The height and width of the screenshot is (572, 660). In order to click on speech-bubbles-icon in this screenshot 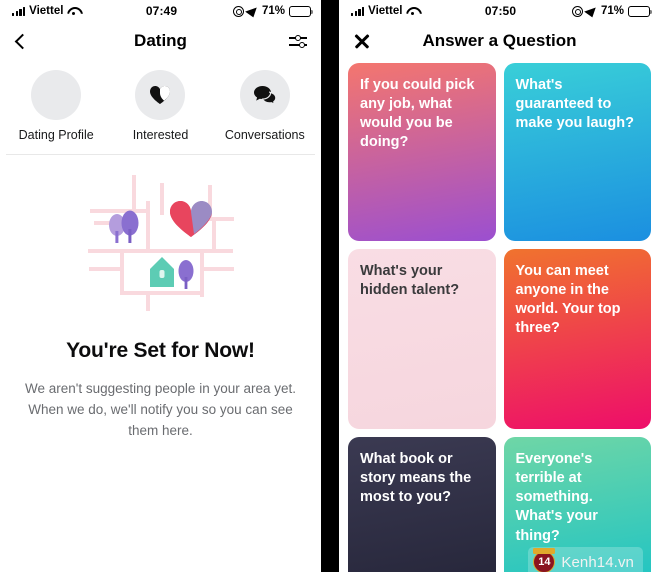, I will do `click(265, 95)`.